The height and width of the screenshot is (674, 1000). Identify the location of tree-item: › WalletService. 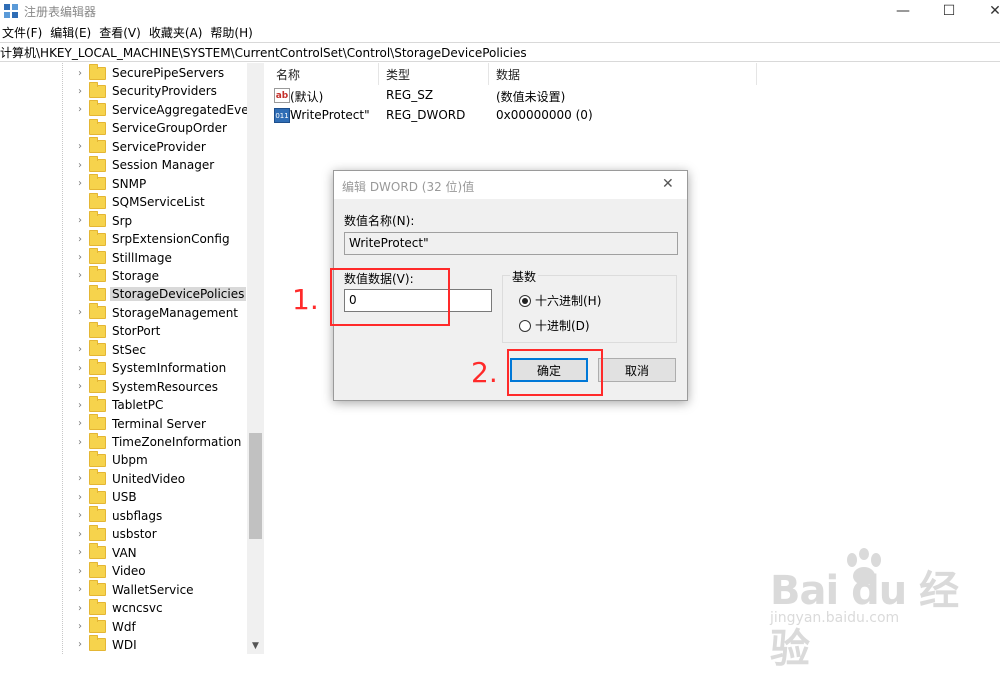
(135, 589).